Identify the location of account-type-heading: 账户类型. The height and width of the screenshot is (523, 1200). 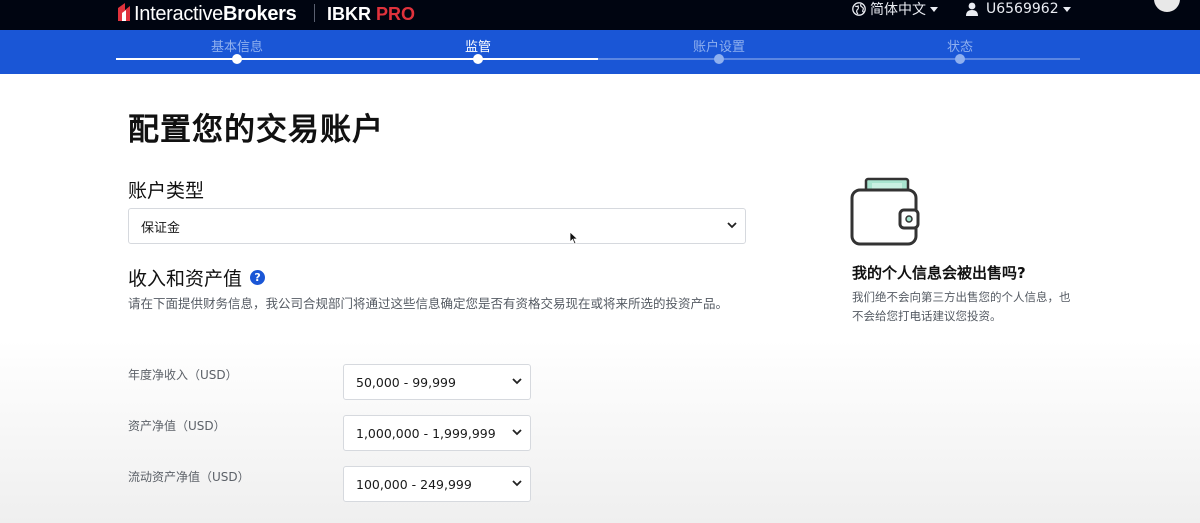
(166, 191).